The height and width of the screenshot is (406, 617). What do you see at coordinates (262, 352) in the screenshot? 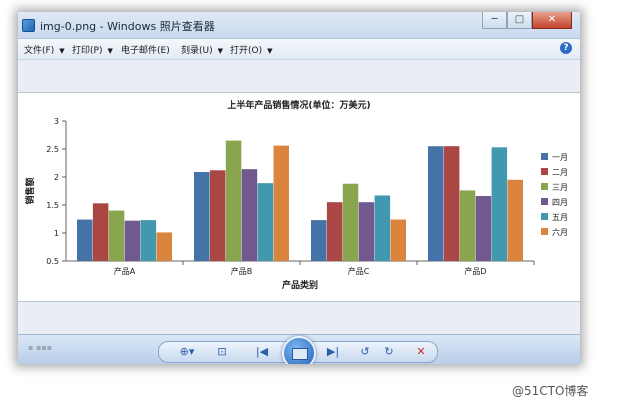
I see `previous-icon: |◀` at bounding box center [262, 352].